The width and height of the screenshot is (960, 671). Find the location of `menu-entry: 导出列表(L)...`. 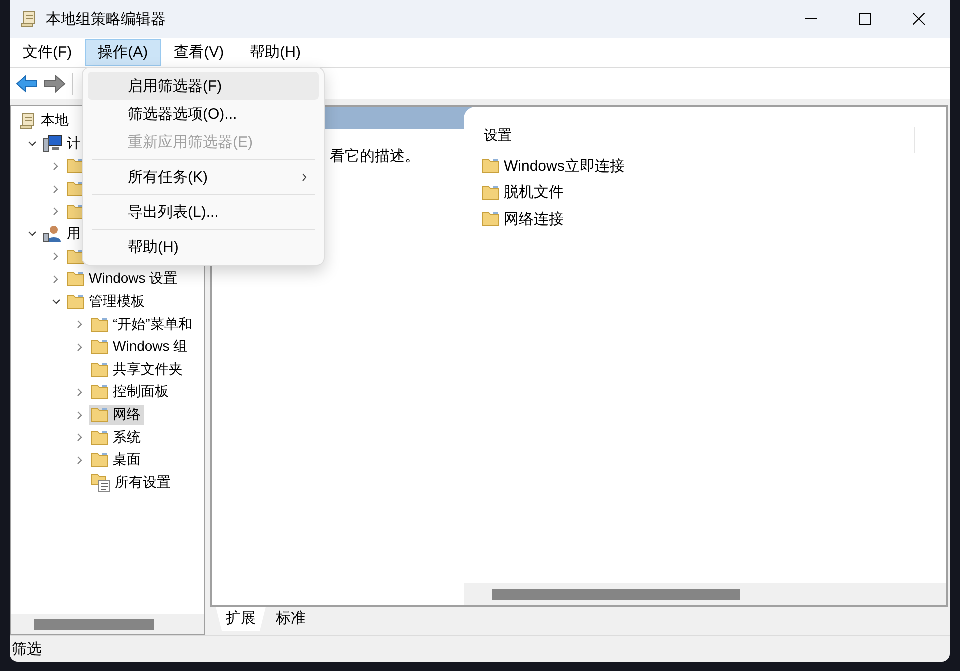

menu-entry: 导出列表(L)... is located at coordinates (203, 212).